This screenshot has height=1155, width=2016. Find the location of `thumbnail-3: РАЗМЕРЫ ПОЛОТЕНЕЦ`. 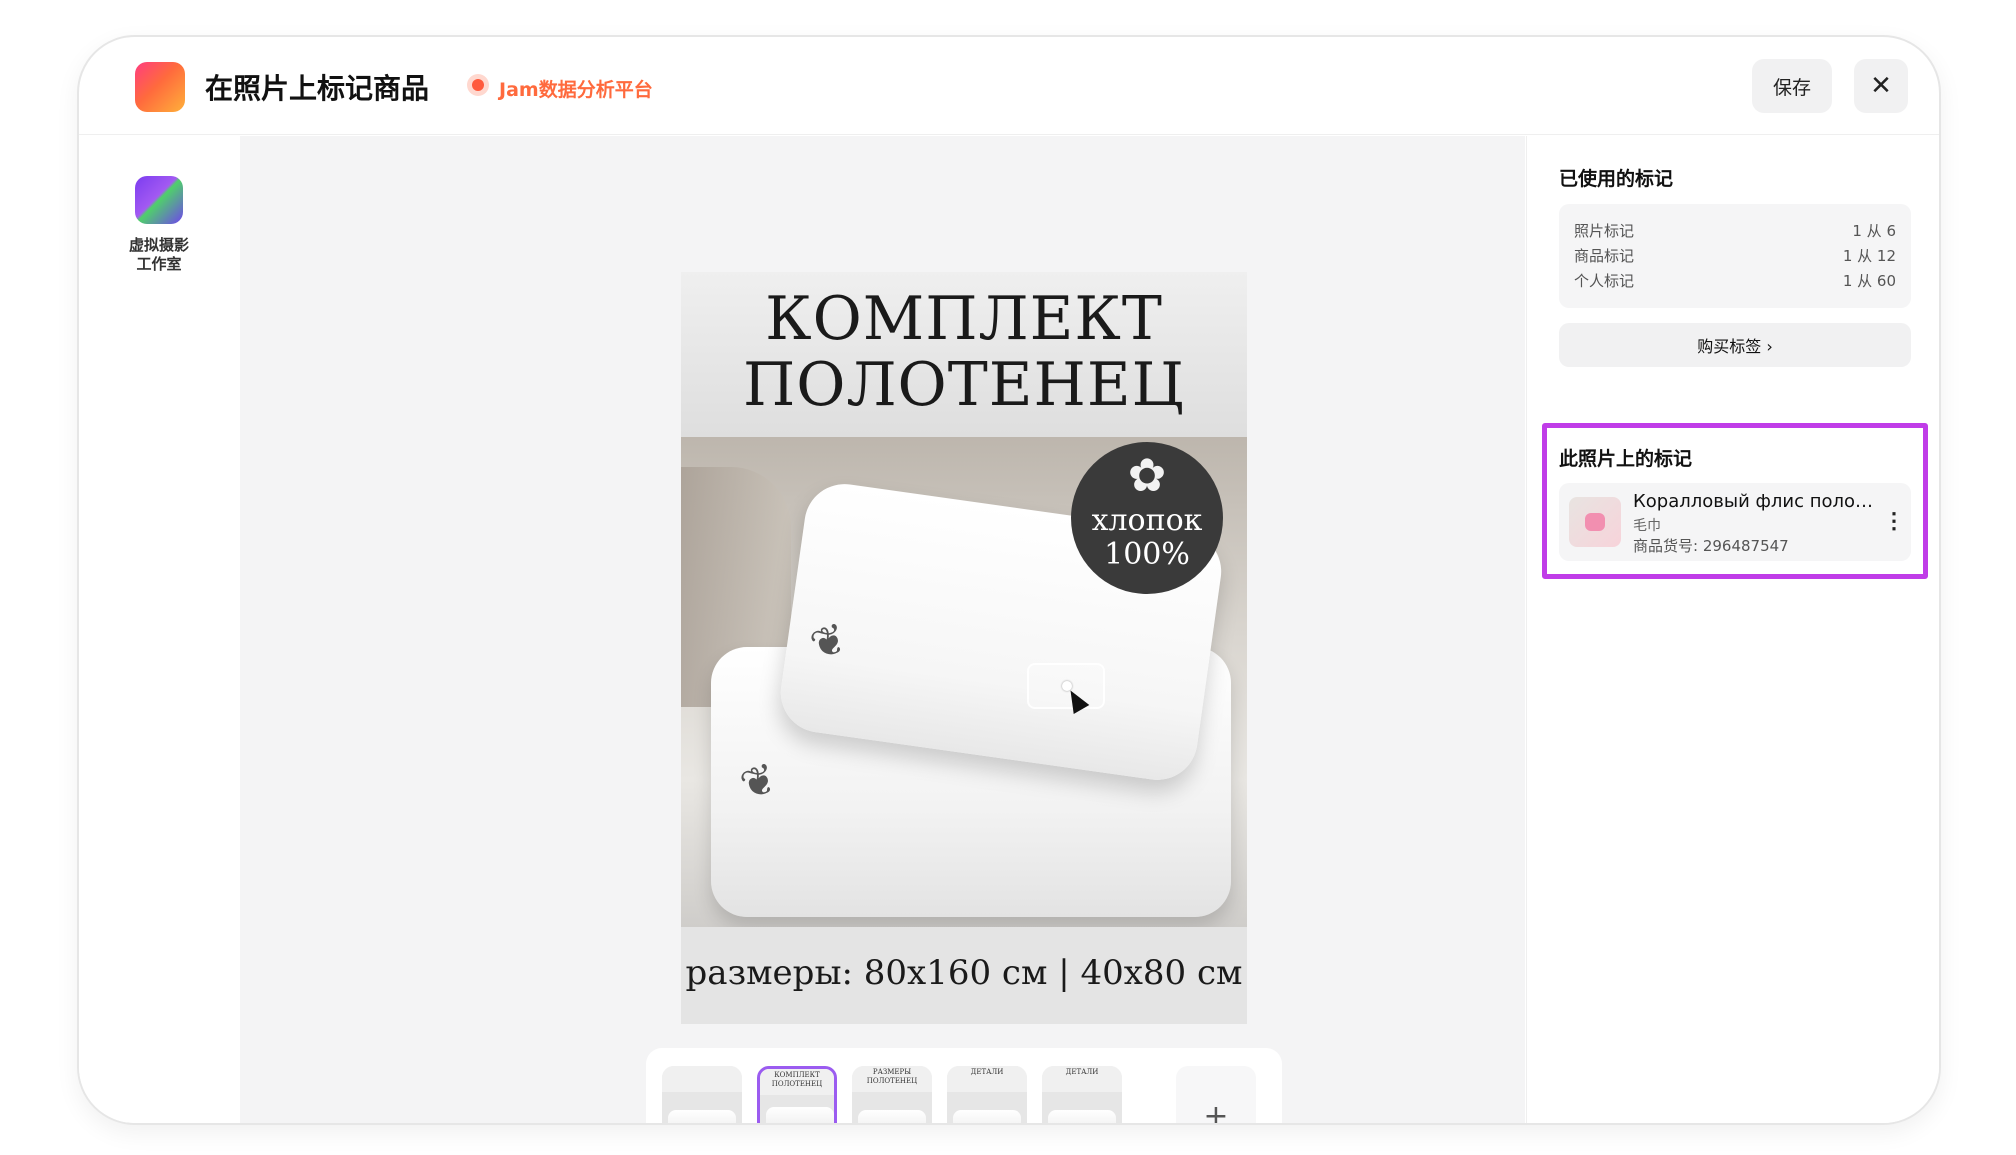

thumbnail-3: РАЗМЕРЫ ПОЛОТЕНЕЦ is located at coordinates (892, 1094).